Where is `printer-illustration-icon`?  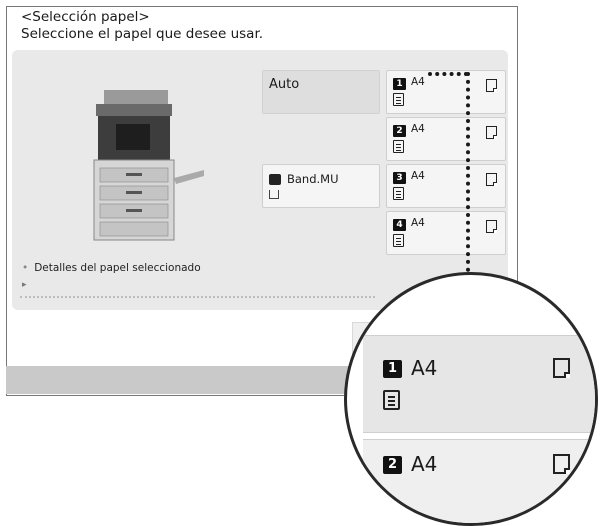 printer-illustration-icon is located at coordinates (148, 165).